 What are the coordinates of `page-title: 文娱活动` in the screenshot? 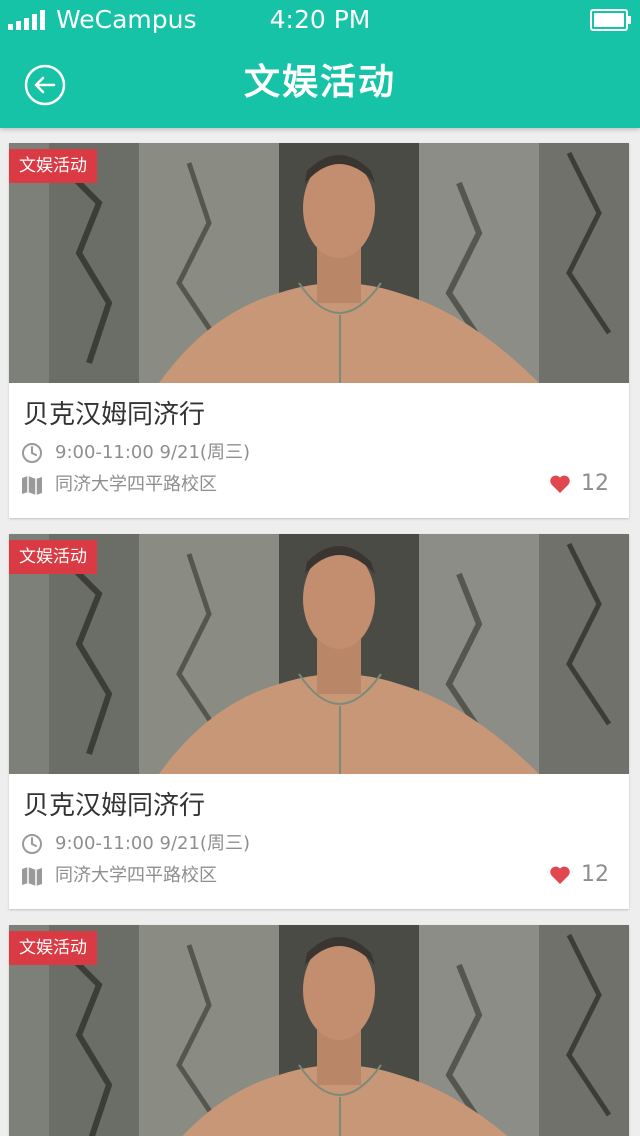 It's located at (319, 82).